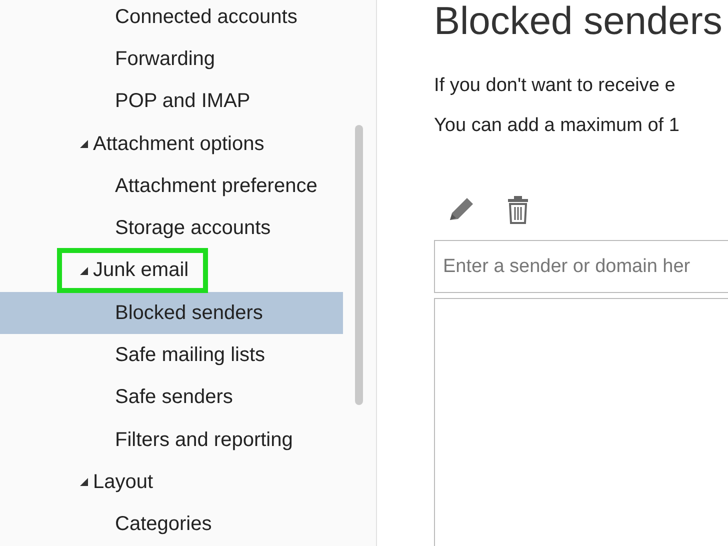 This screenshot has width=728, height=546. I want to click on trash-icon, so click(518, 210).